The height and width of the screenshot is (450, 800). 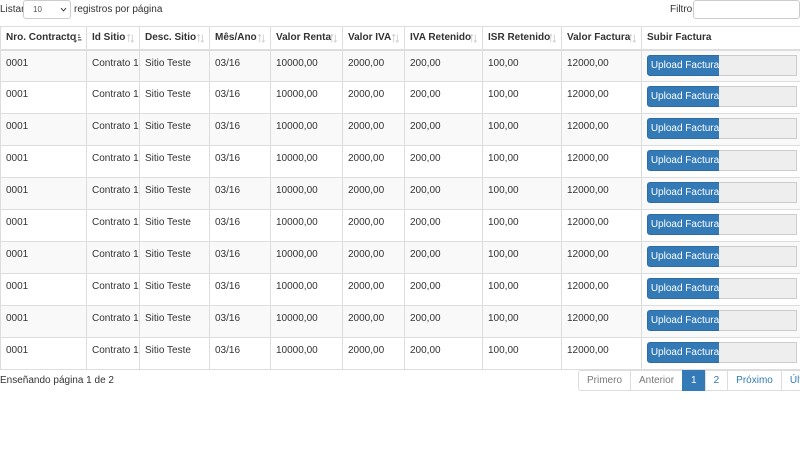 What do you see at coordinates (41, 38) in the screenshot?
I see `column-header-label: Nro. Contracto` at bounding box center [41, 38].